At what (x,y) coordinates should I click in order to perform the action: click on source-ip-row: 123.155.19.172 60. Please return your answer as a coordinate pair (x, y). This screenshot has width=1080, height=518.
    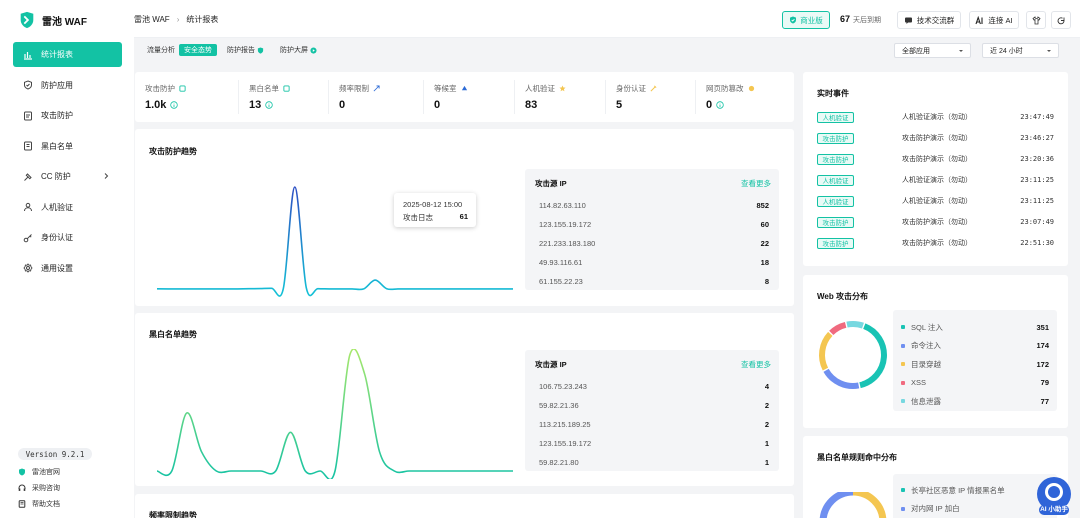
    Looking at the image, I should click on (654, 224).